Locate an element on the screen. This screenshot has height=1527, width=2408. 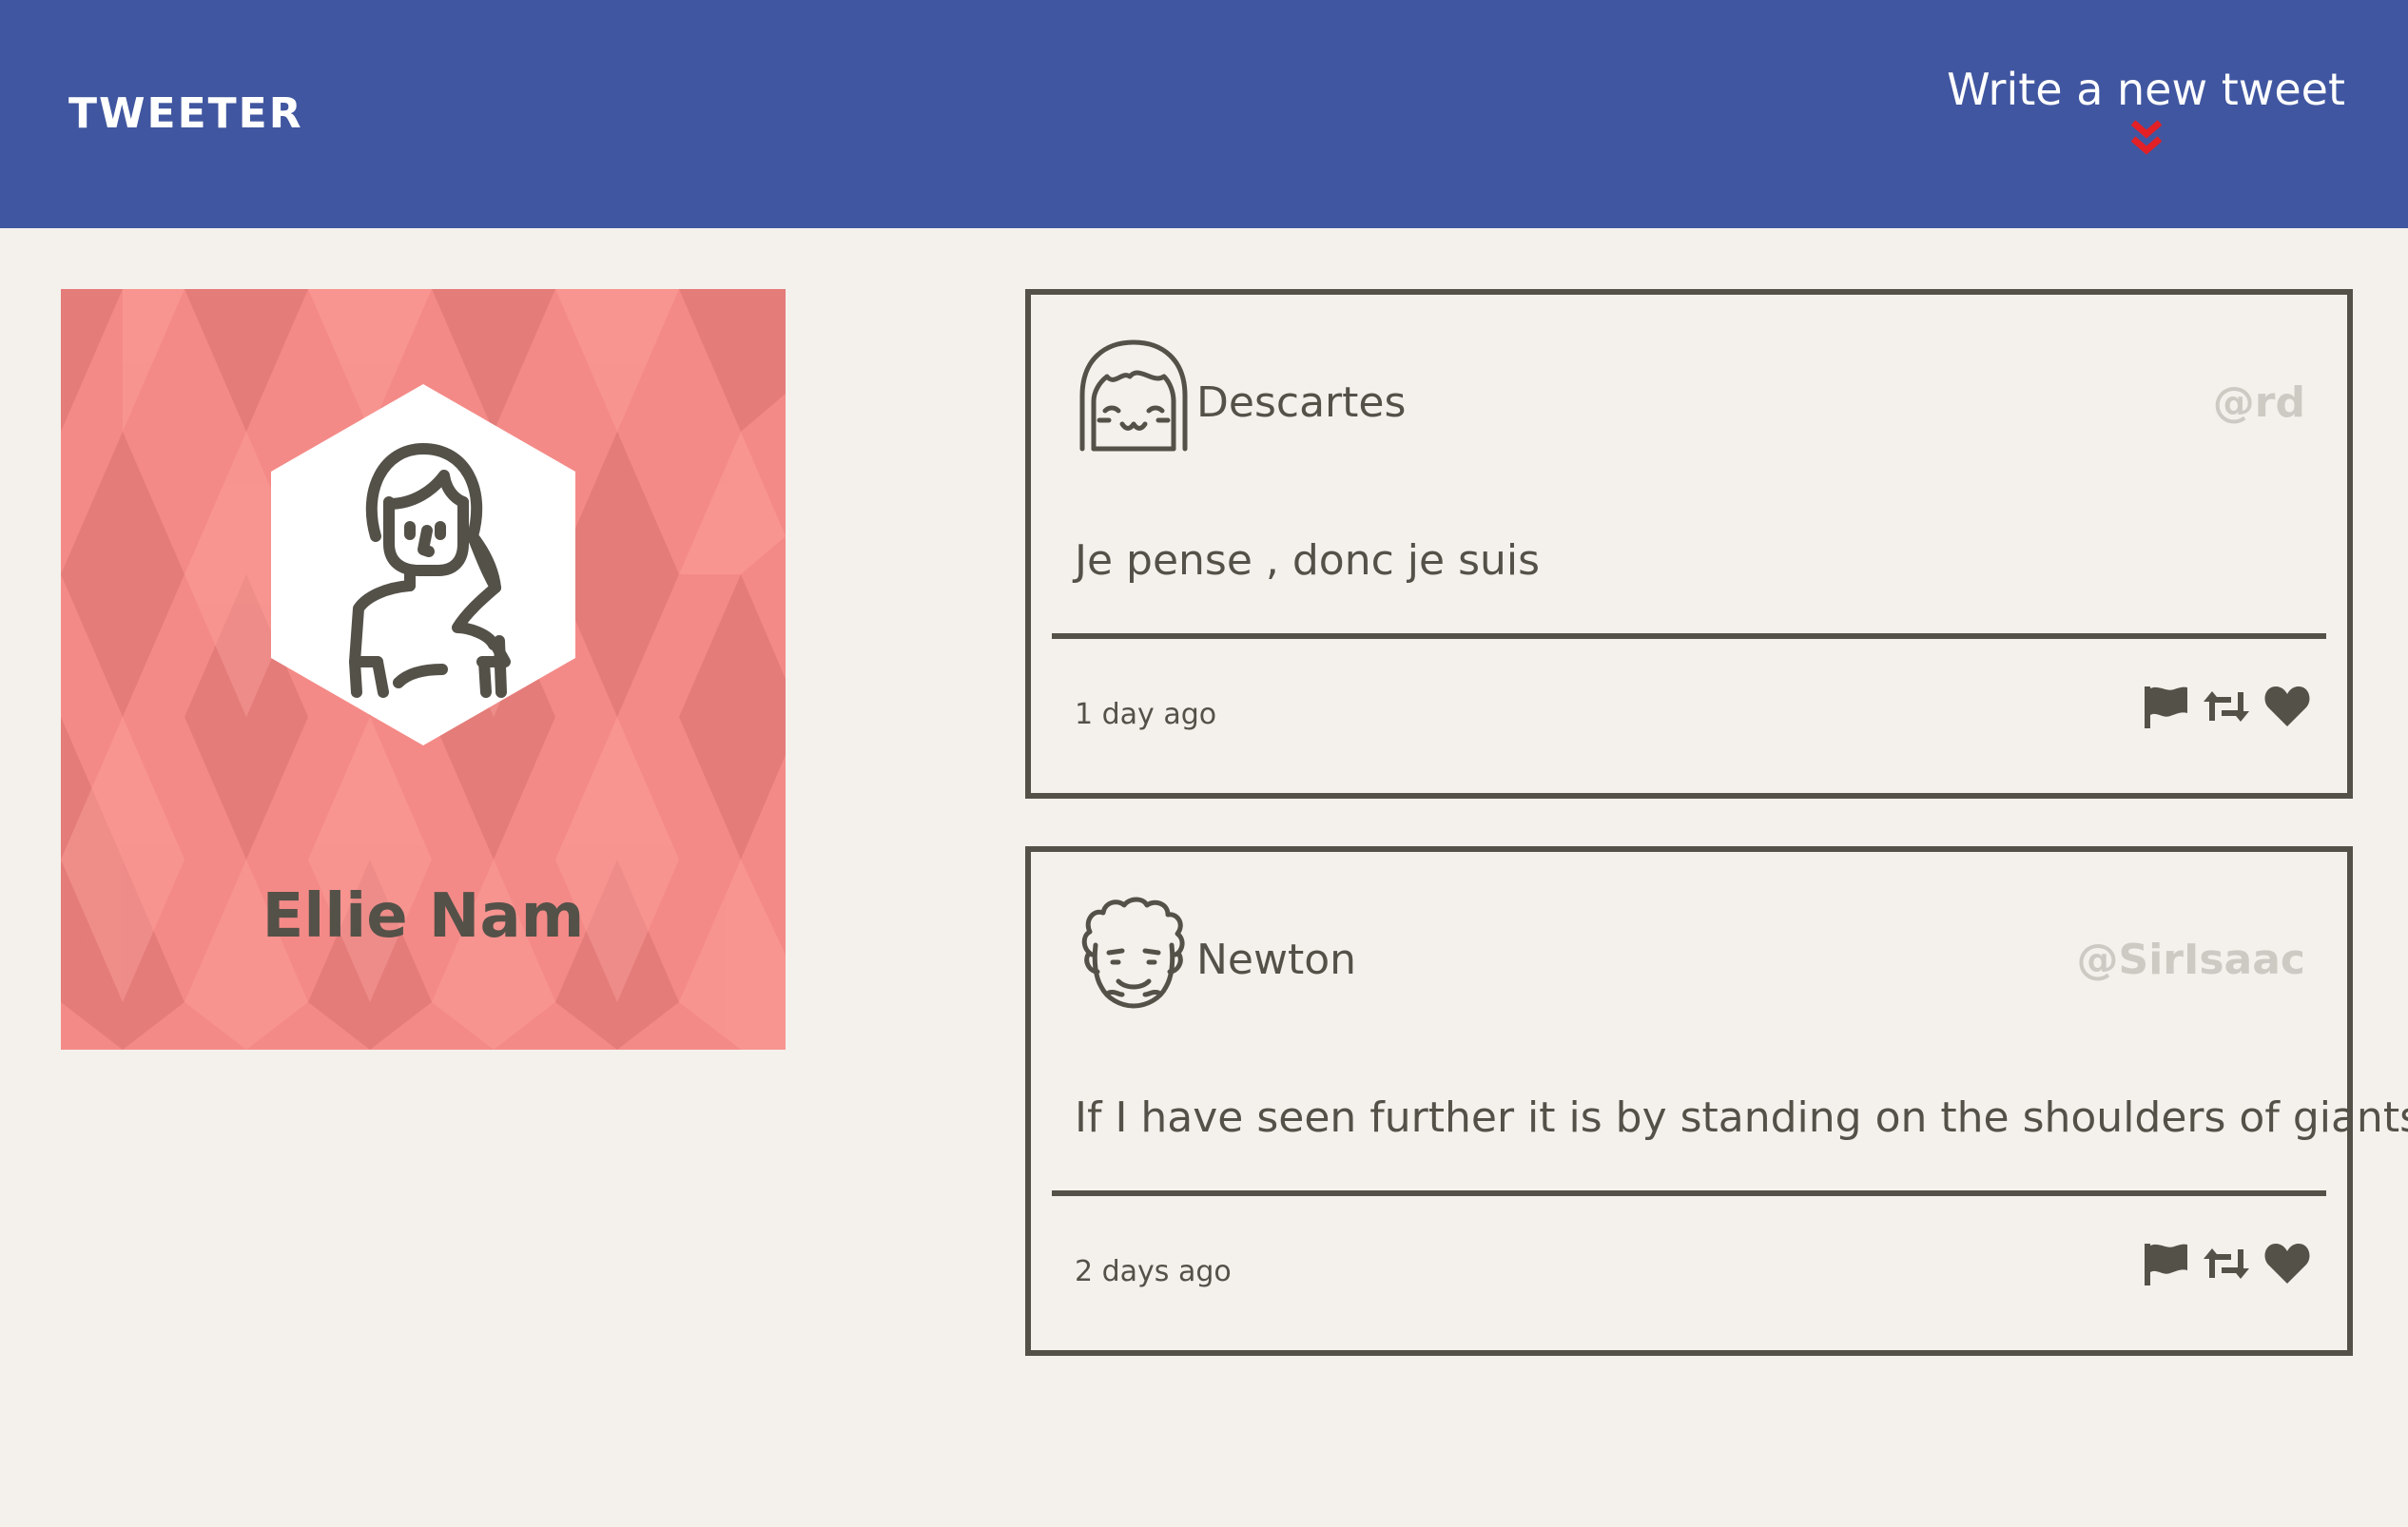
tweet-user-handle: @SirIsaac is located at coordinates (2191, 960).